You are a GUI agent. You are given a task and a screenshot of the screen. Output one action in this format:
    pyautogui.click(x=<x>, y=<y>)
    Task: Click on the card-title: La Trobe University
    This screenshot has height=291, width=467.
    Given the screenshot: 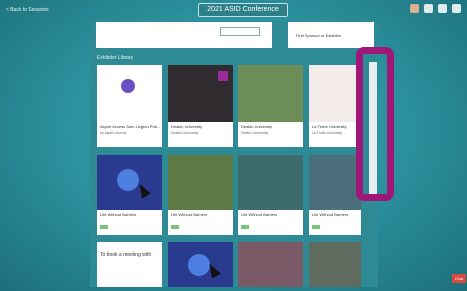 What is the action you would take?
    pyautogui.click(x=329, y=126)
    